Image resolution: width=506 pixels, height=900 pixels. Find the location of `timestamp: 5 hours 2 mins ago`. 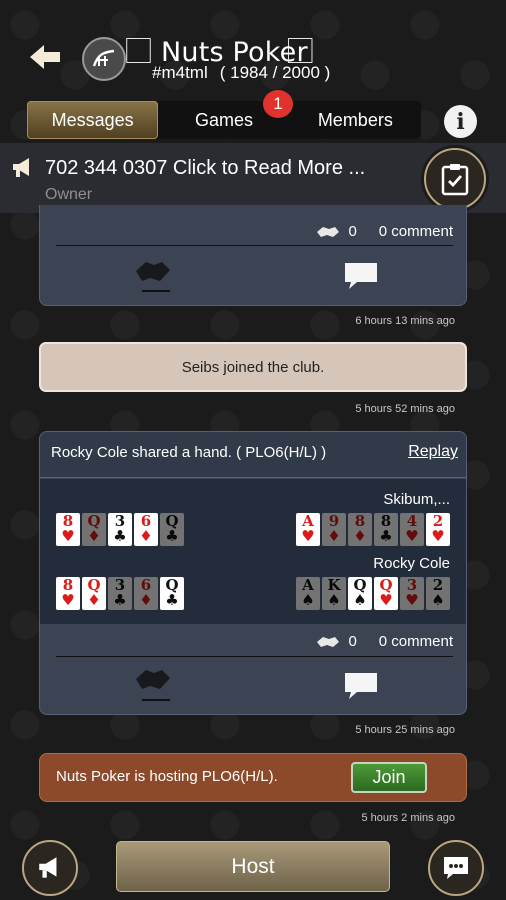

timestamp: 5 hours 2 mins ago is located at coordinates (408, 818).